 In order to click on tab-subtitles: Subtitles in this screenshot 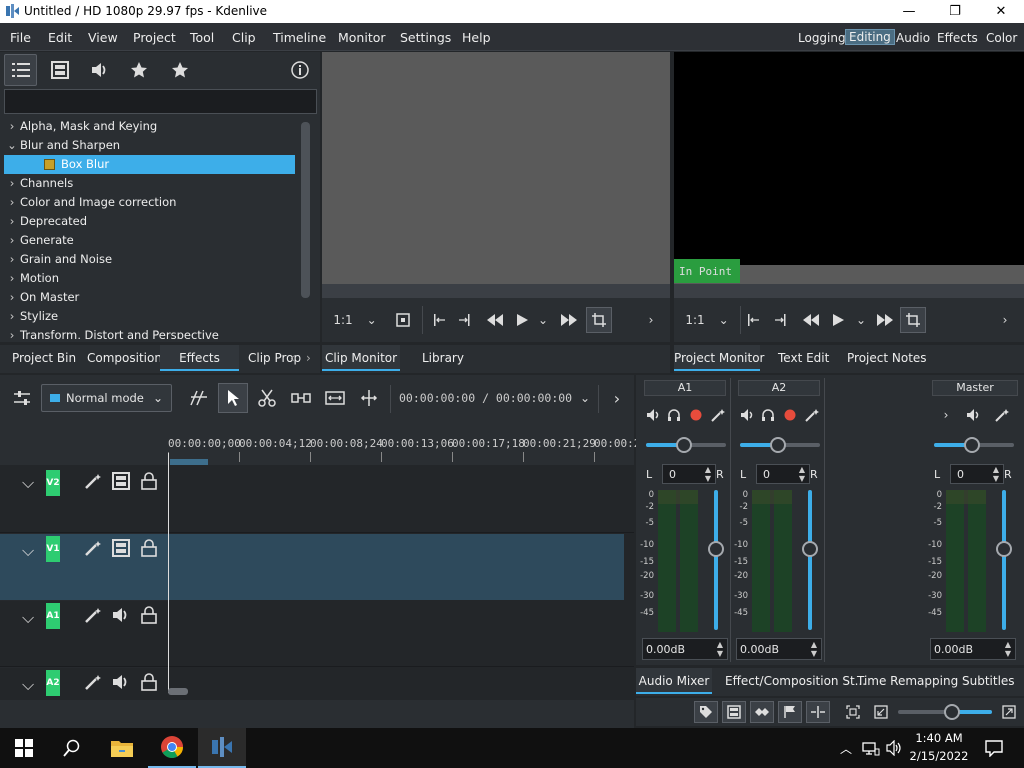, I will do `click(988, 681)`.